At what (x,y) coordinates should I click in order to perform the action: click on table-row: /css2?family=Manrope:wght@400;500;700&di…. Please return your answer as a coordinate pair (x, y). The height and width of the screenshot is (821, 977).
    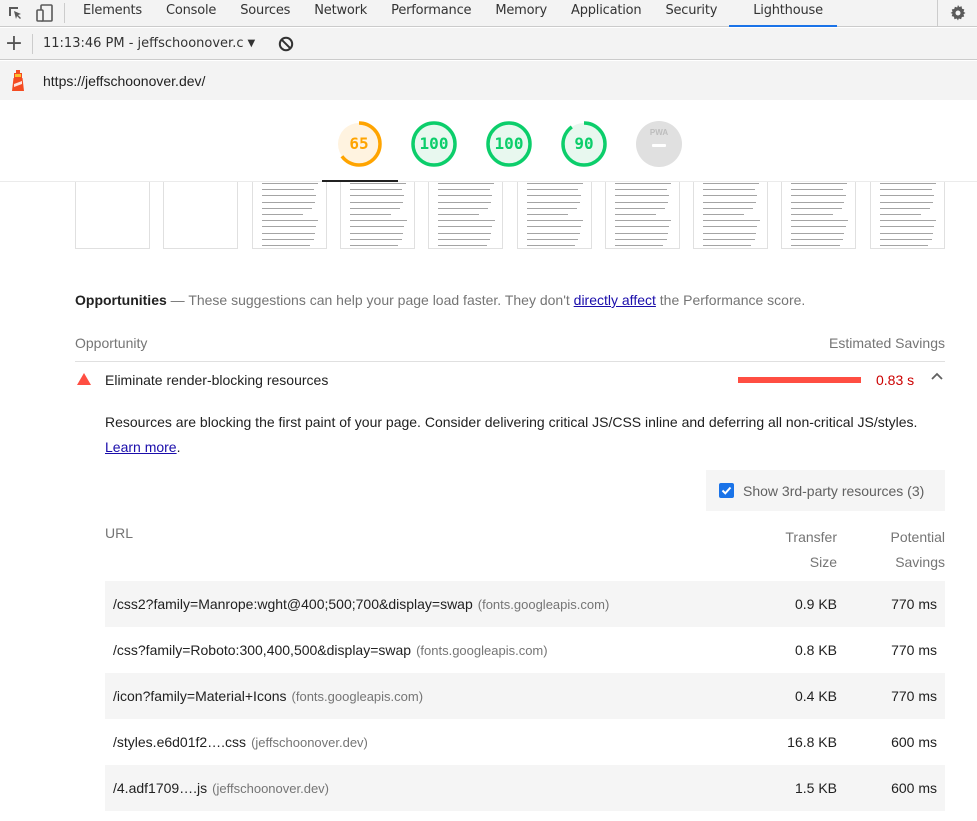
    Looking at the image, I should click on (525, 604).